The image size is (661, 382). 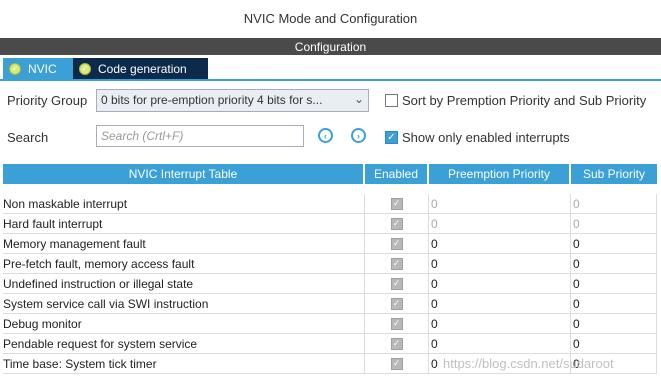 What do you see at coordinates (500, 174) in the screenshot?
I see `col-preemption-header: Preemption Priority` at bounding box center [500, 174].